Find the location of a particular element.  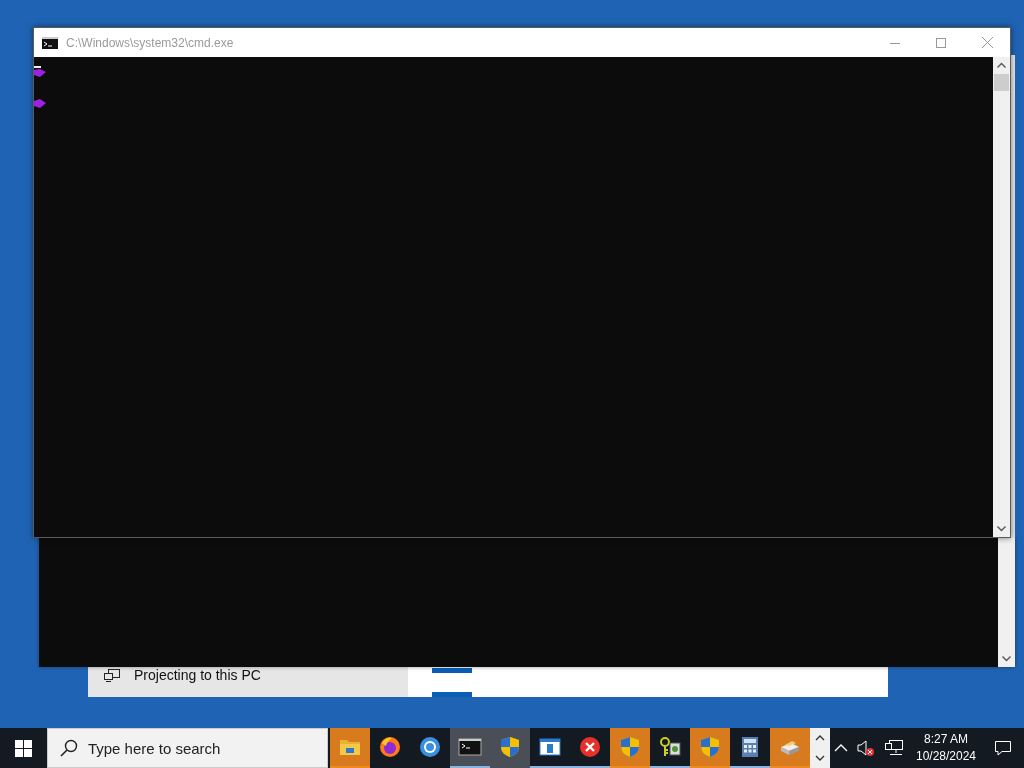

window-title: C:\Windows\system32\cmd.exe is located at coordinates (150, 42).